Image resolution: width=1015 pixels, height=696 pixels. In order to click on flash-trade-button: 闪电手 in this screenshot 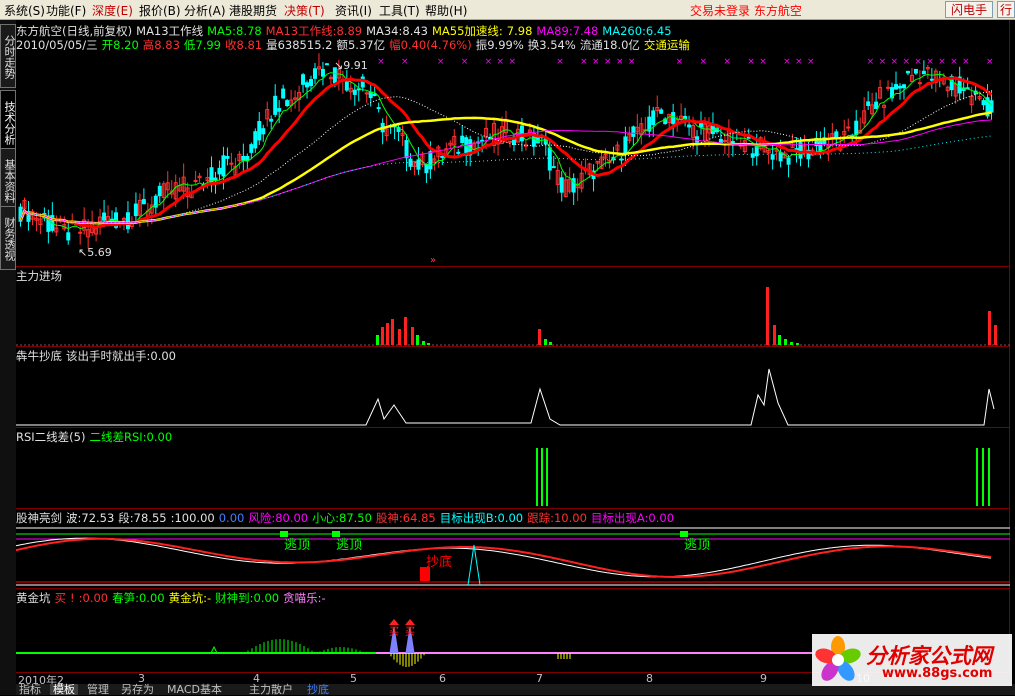, I will do `click(969, 9)`.